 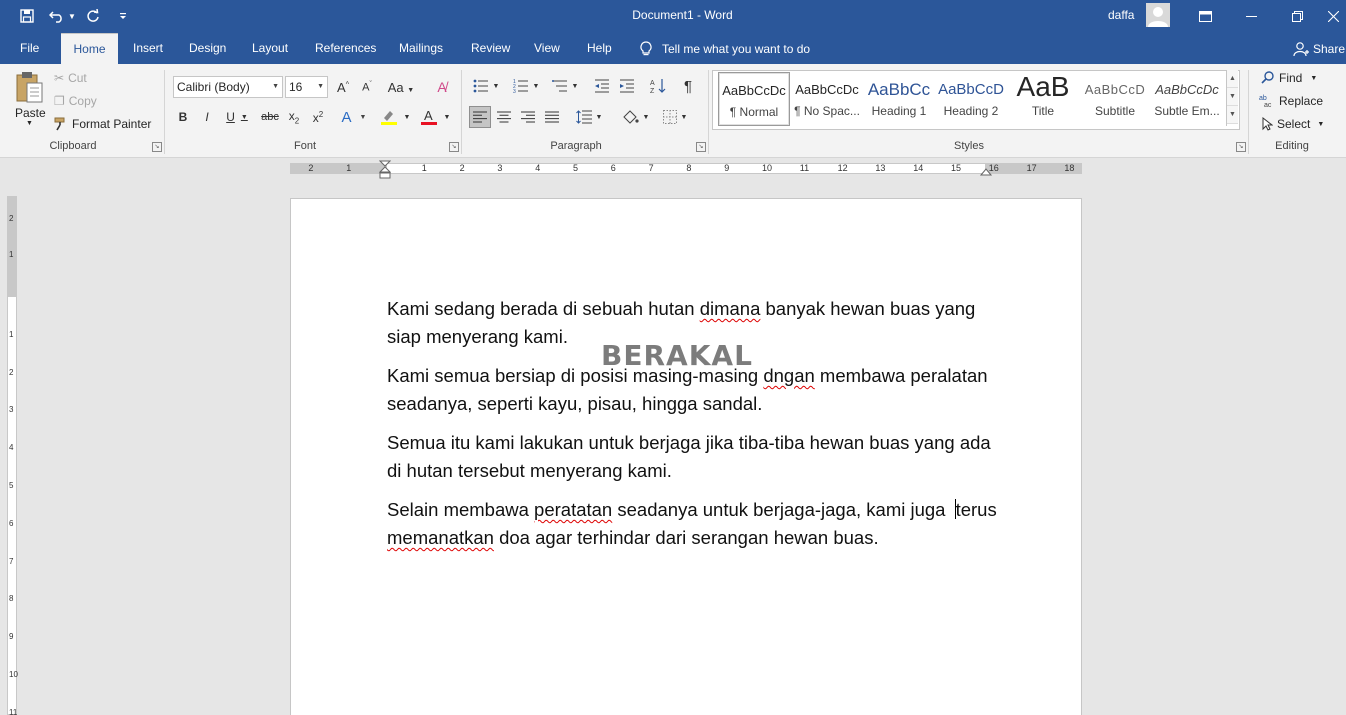 What do you see at coordinates (528, 117) in the screenshot?
I see `align-right-button` at bounding box center [528, 117].